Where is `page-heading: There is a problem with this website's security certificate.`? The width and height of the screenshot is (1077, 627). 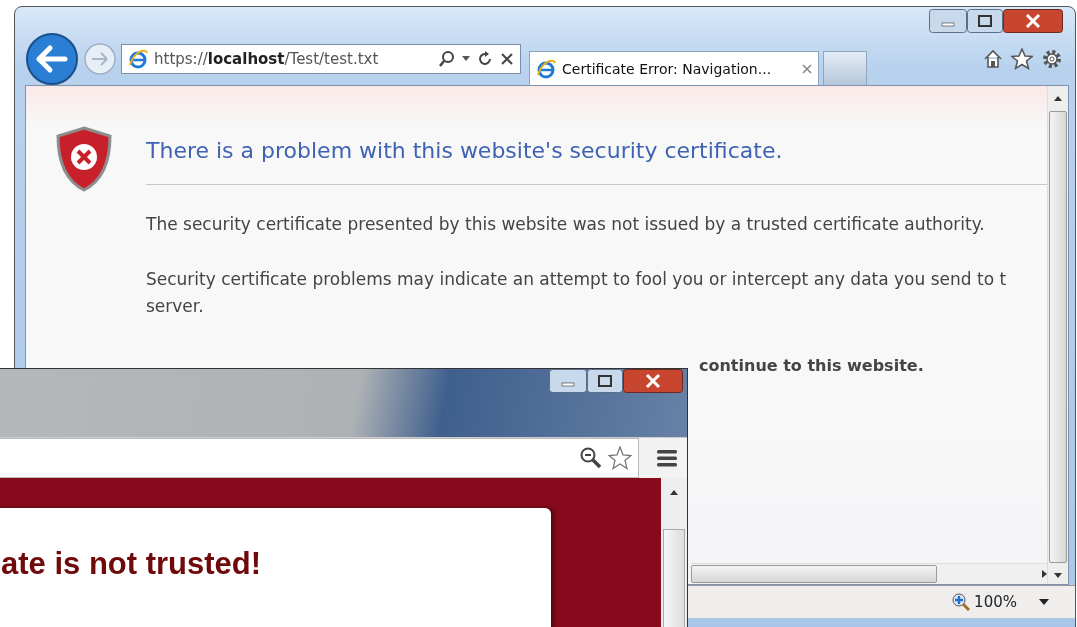 page-heading: There is a problem with this website's security certificate. is located at coordinates (465, 150).